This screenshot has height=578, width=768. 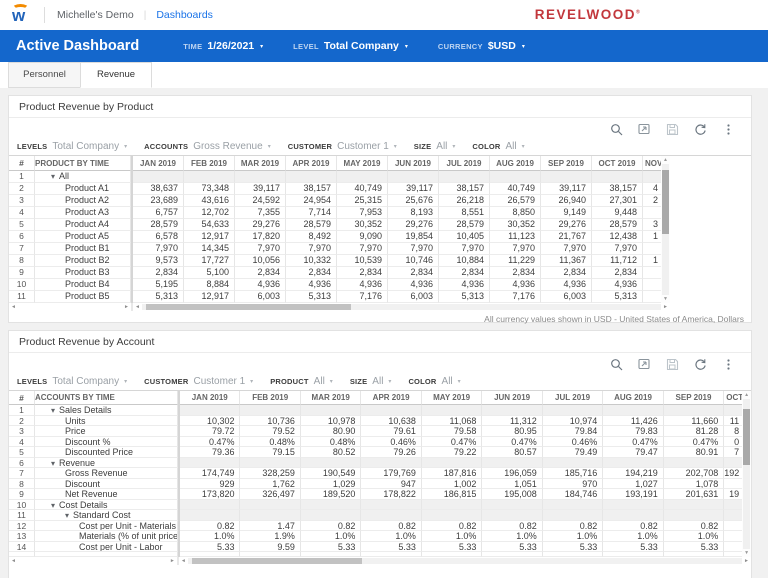 What do you see at coordinates (83, 273) in the screenshot?
I see `row-label-cell: Product B3` at bounding box center [83, 273].